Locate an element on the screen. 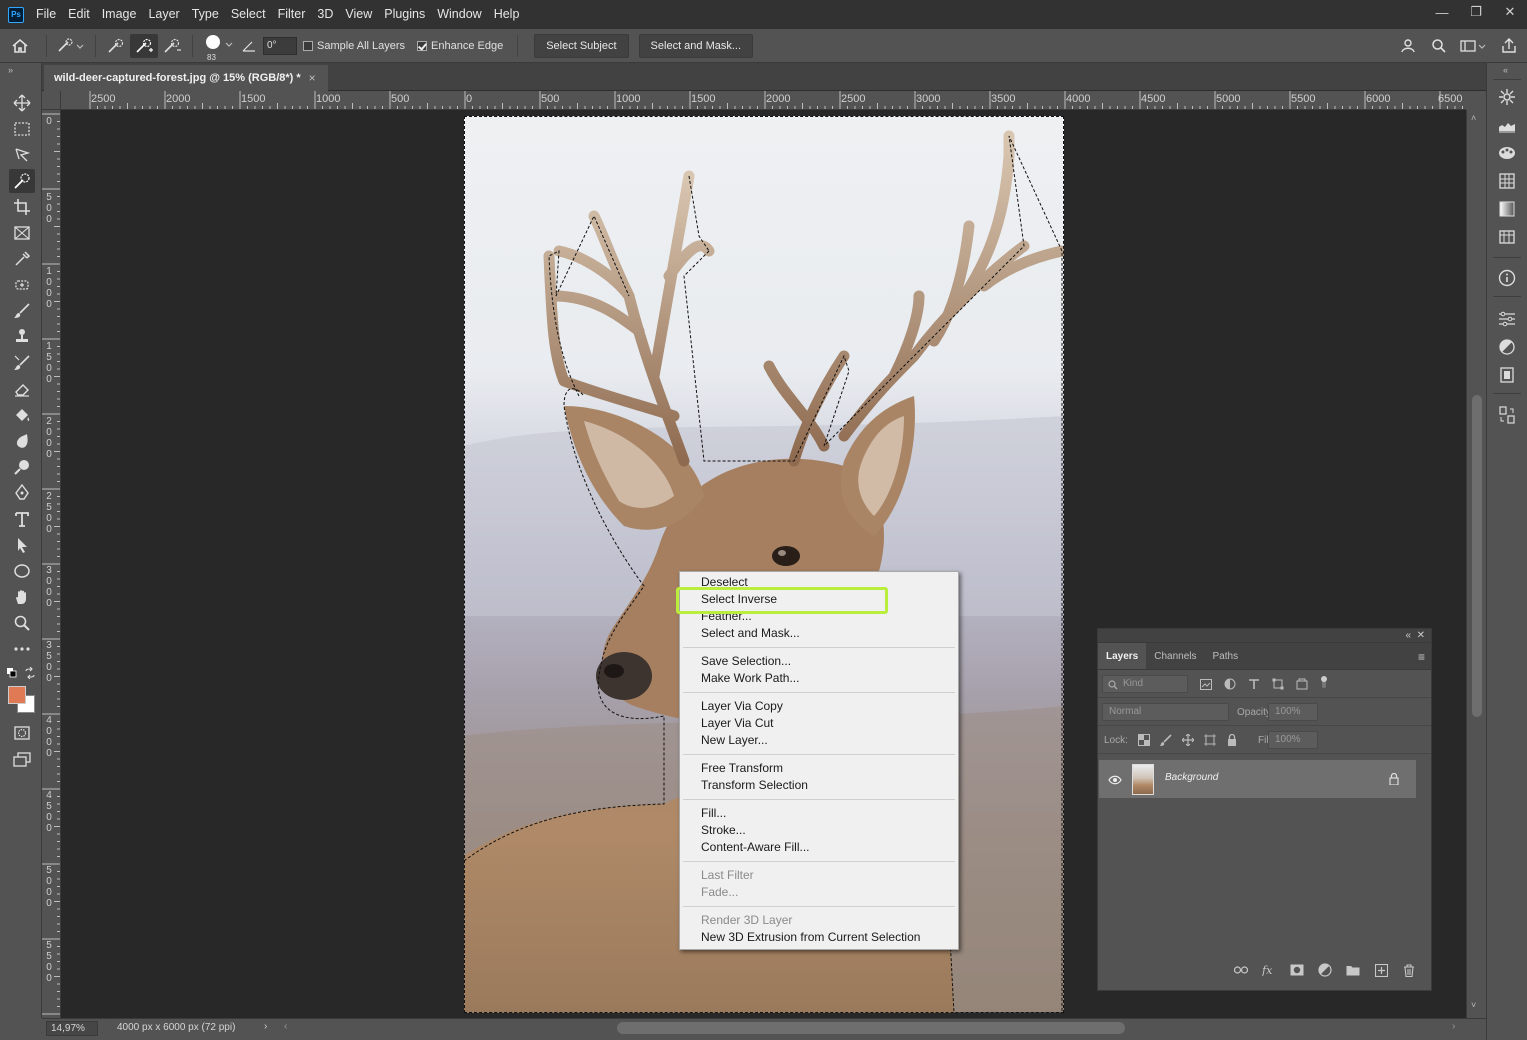 This screenshot has height=1040, width=1527. search-icon is located at coordinates (1439, 46).